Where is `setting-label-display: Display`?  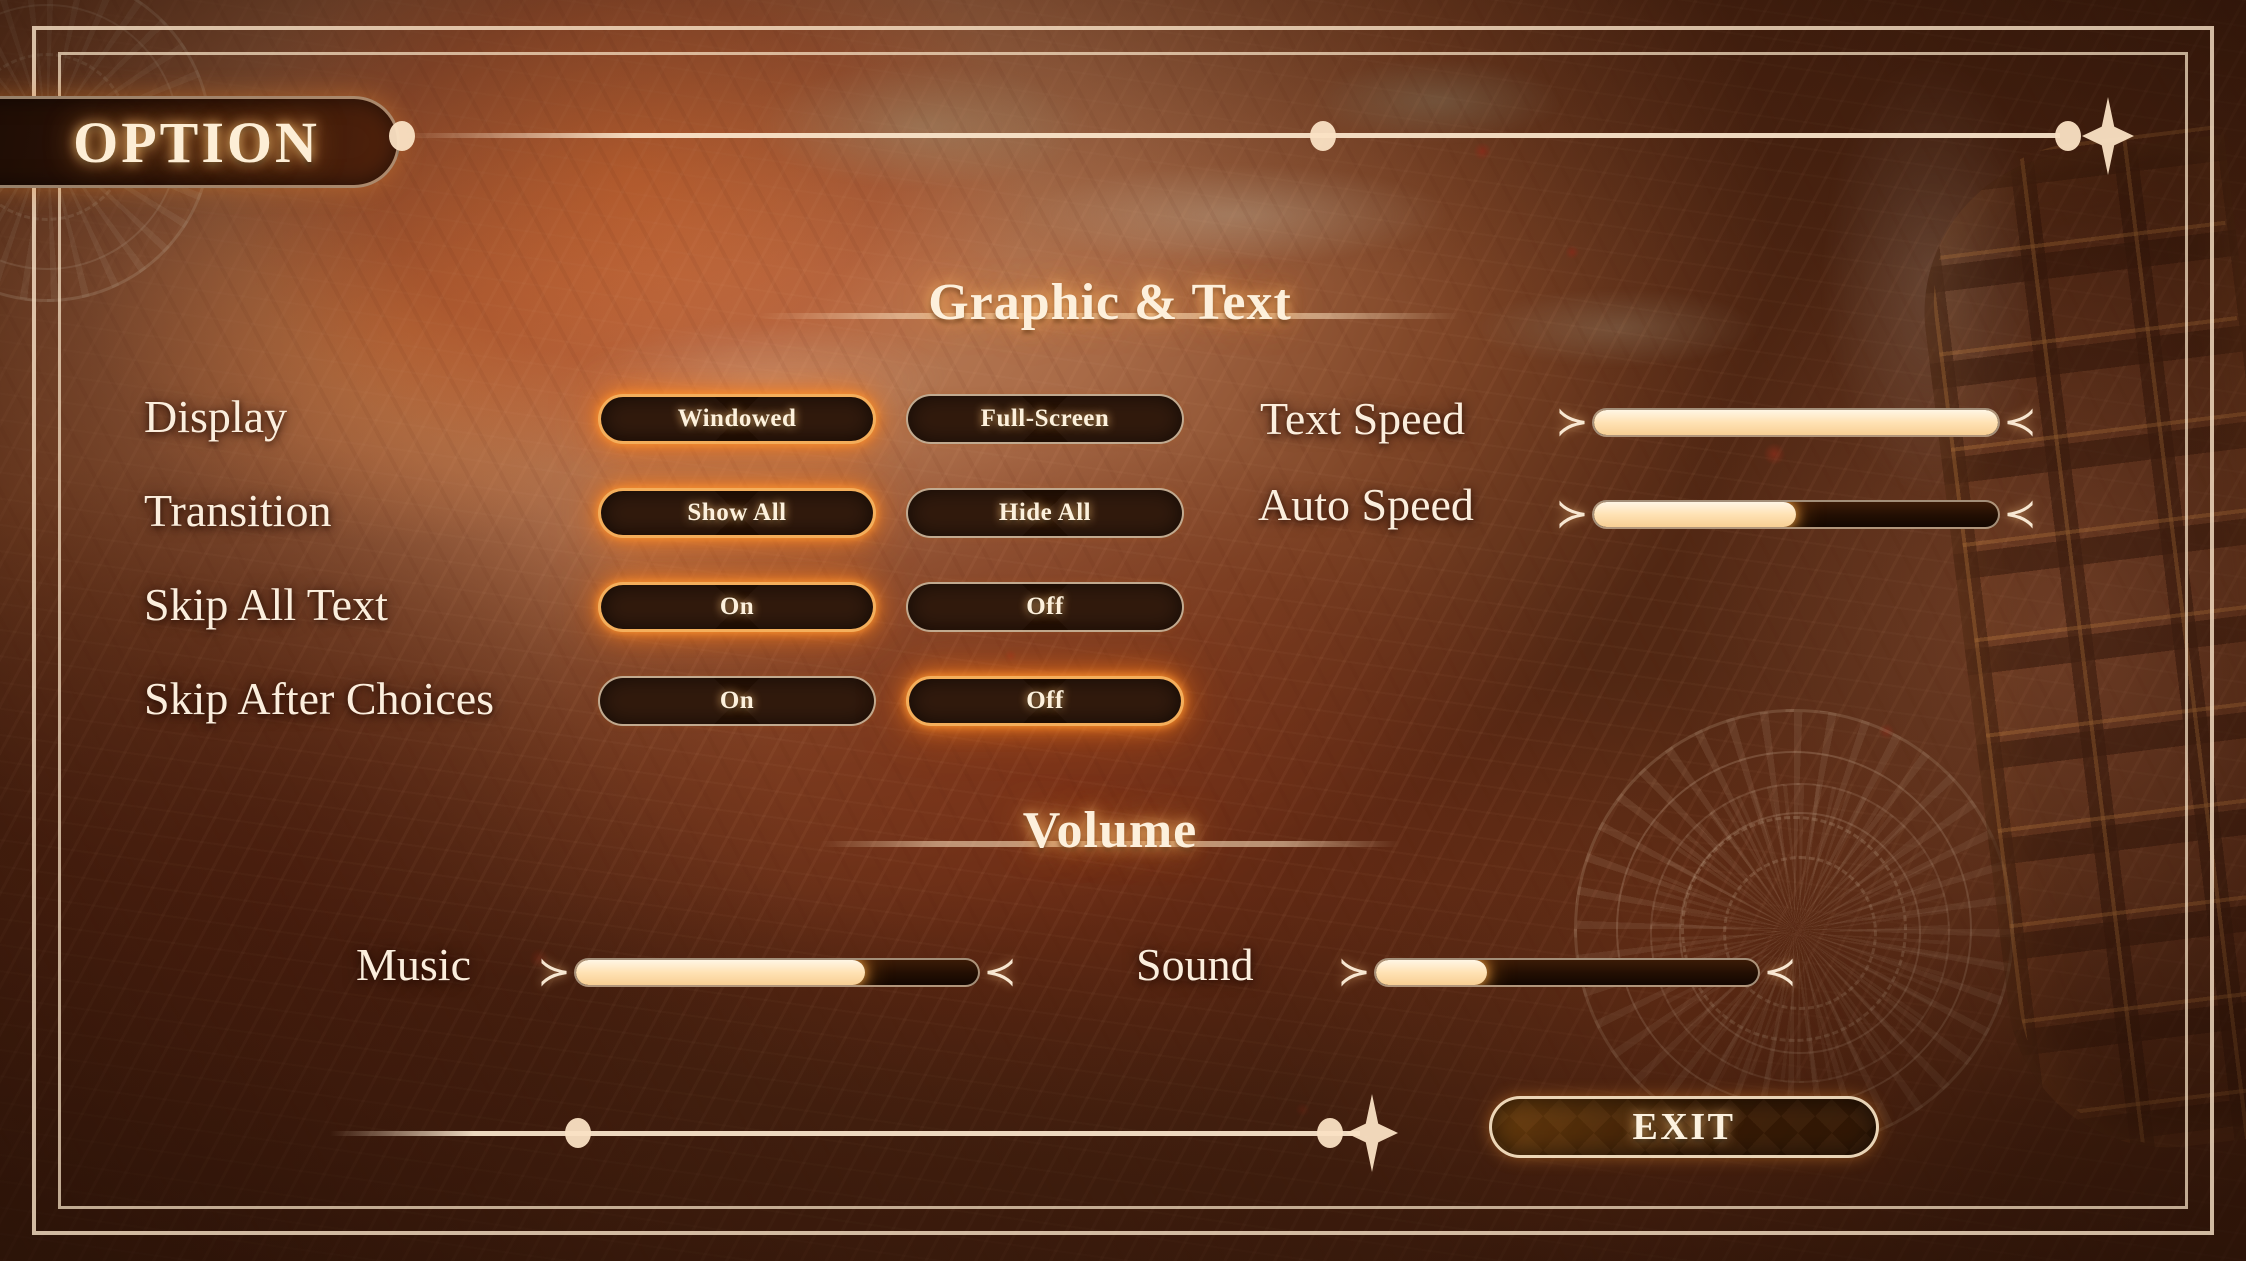 setting-label-display: Display is located at coordinates (216, 416).